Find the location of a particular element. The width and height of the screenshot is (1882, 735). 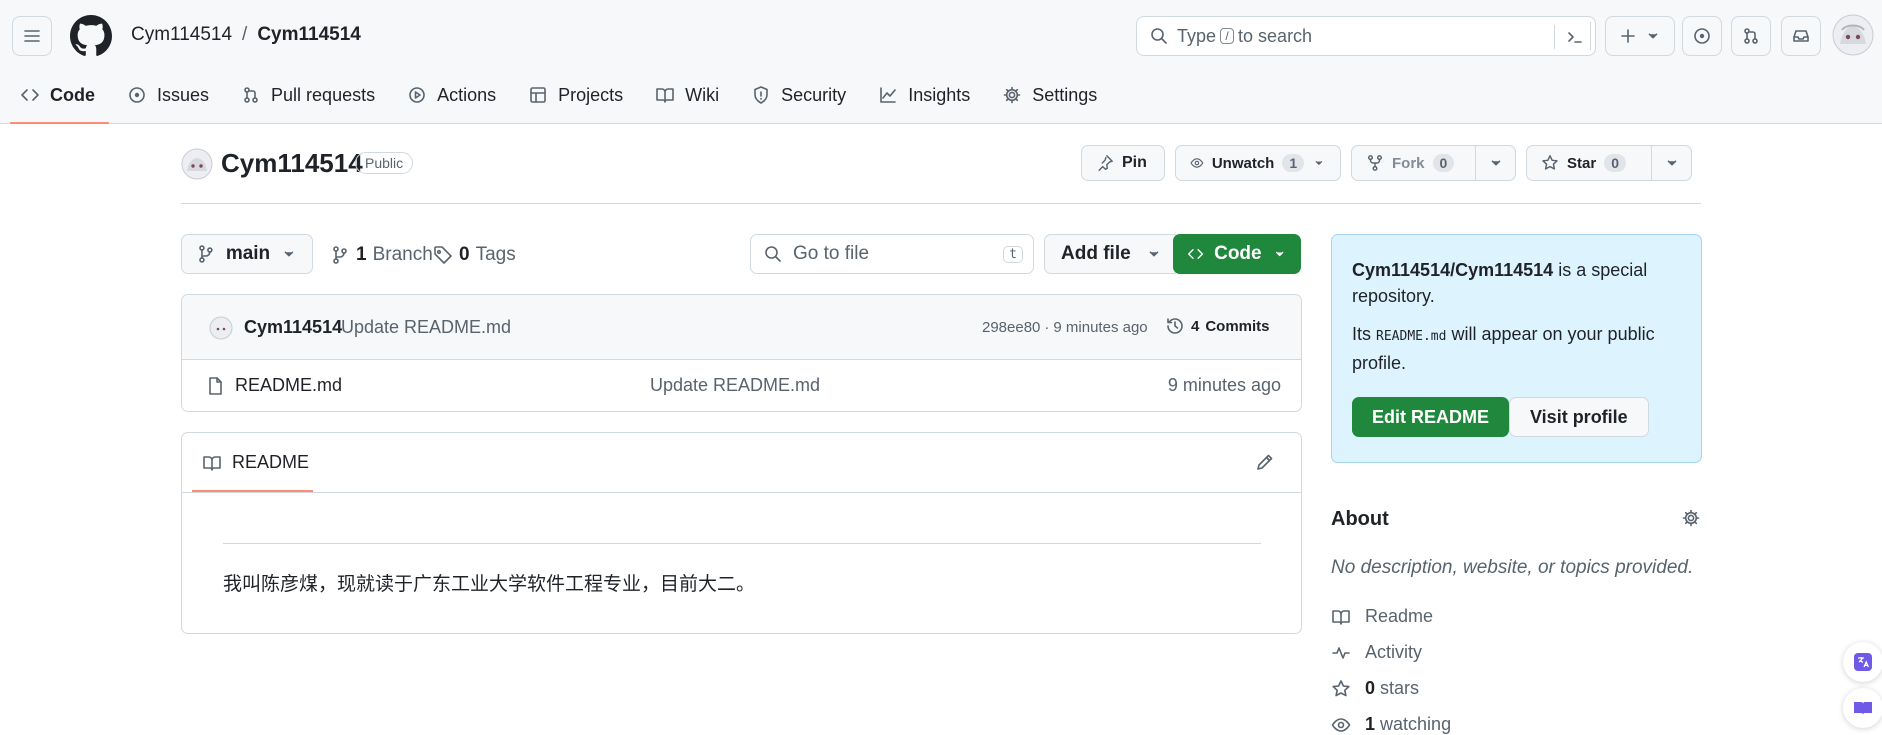

command-palette-button is located at coordinates (1569, 37).